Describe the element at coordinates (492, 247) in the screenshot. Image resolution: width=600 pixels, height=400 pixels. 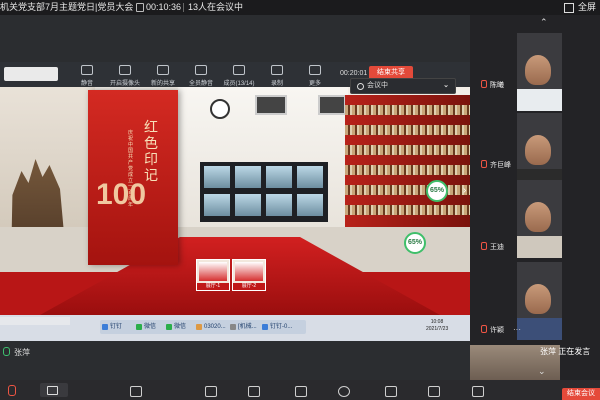
I see `participant-name: 王迪` at that location.